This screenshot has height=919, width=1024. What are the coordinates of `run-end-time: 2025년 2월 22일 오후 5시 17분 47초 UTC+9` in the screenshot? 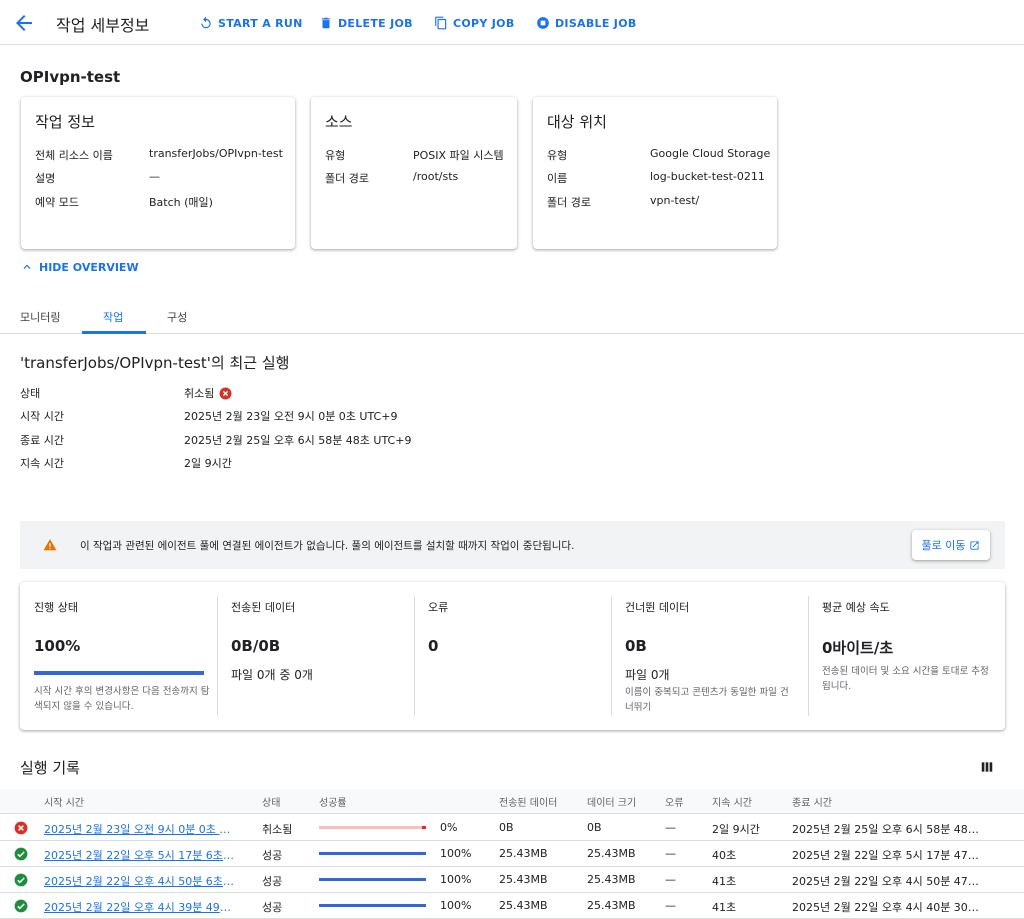 It's located at (887, 855).